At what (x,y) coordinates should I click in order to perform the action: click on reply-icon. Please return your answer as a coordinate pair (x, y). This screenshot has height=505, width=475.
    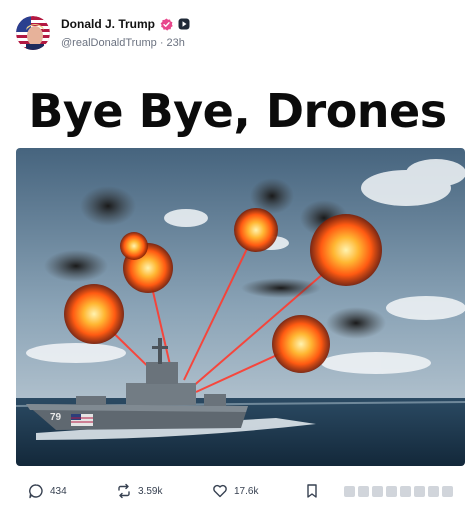
    Looking at the image, I should click on (36, 491).